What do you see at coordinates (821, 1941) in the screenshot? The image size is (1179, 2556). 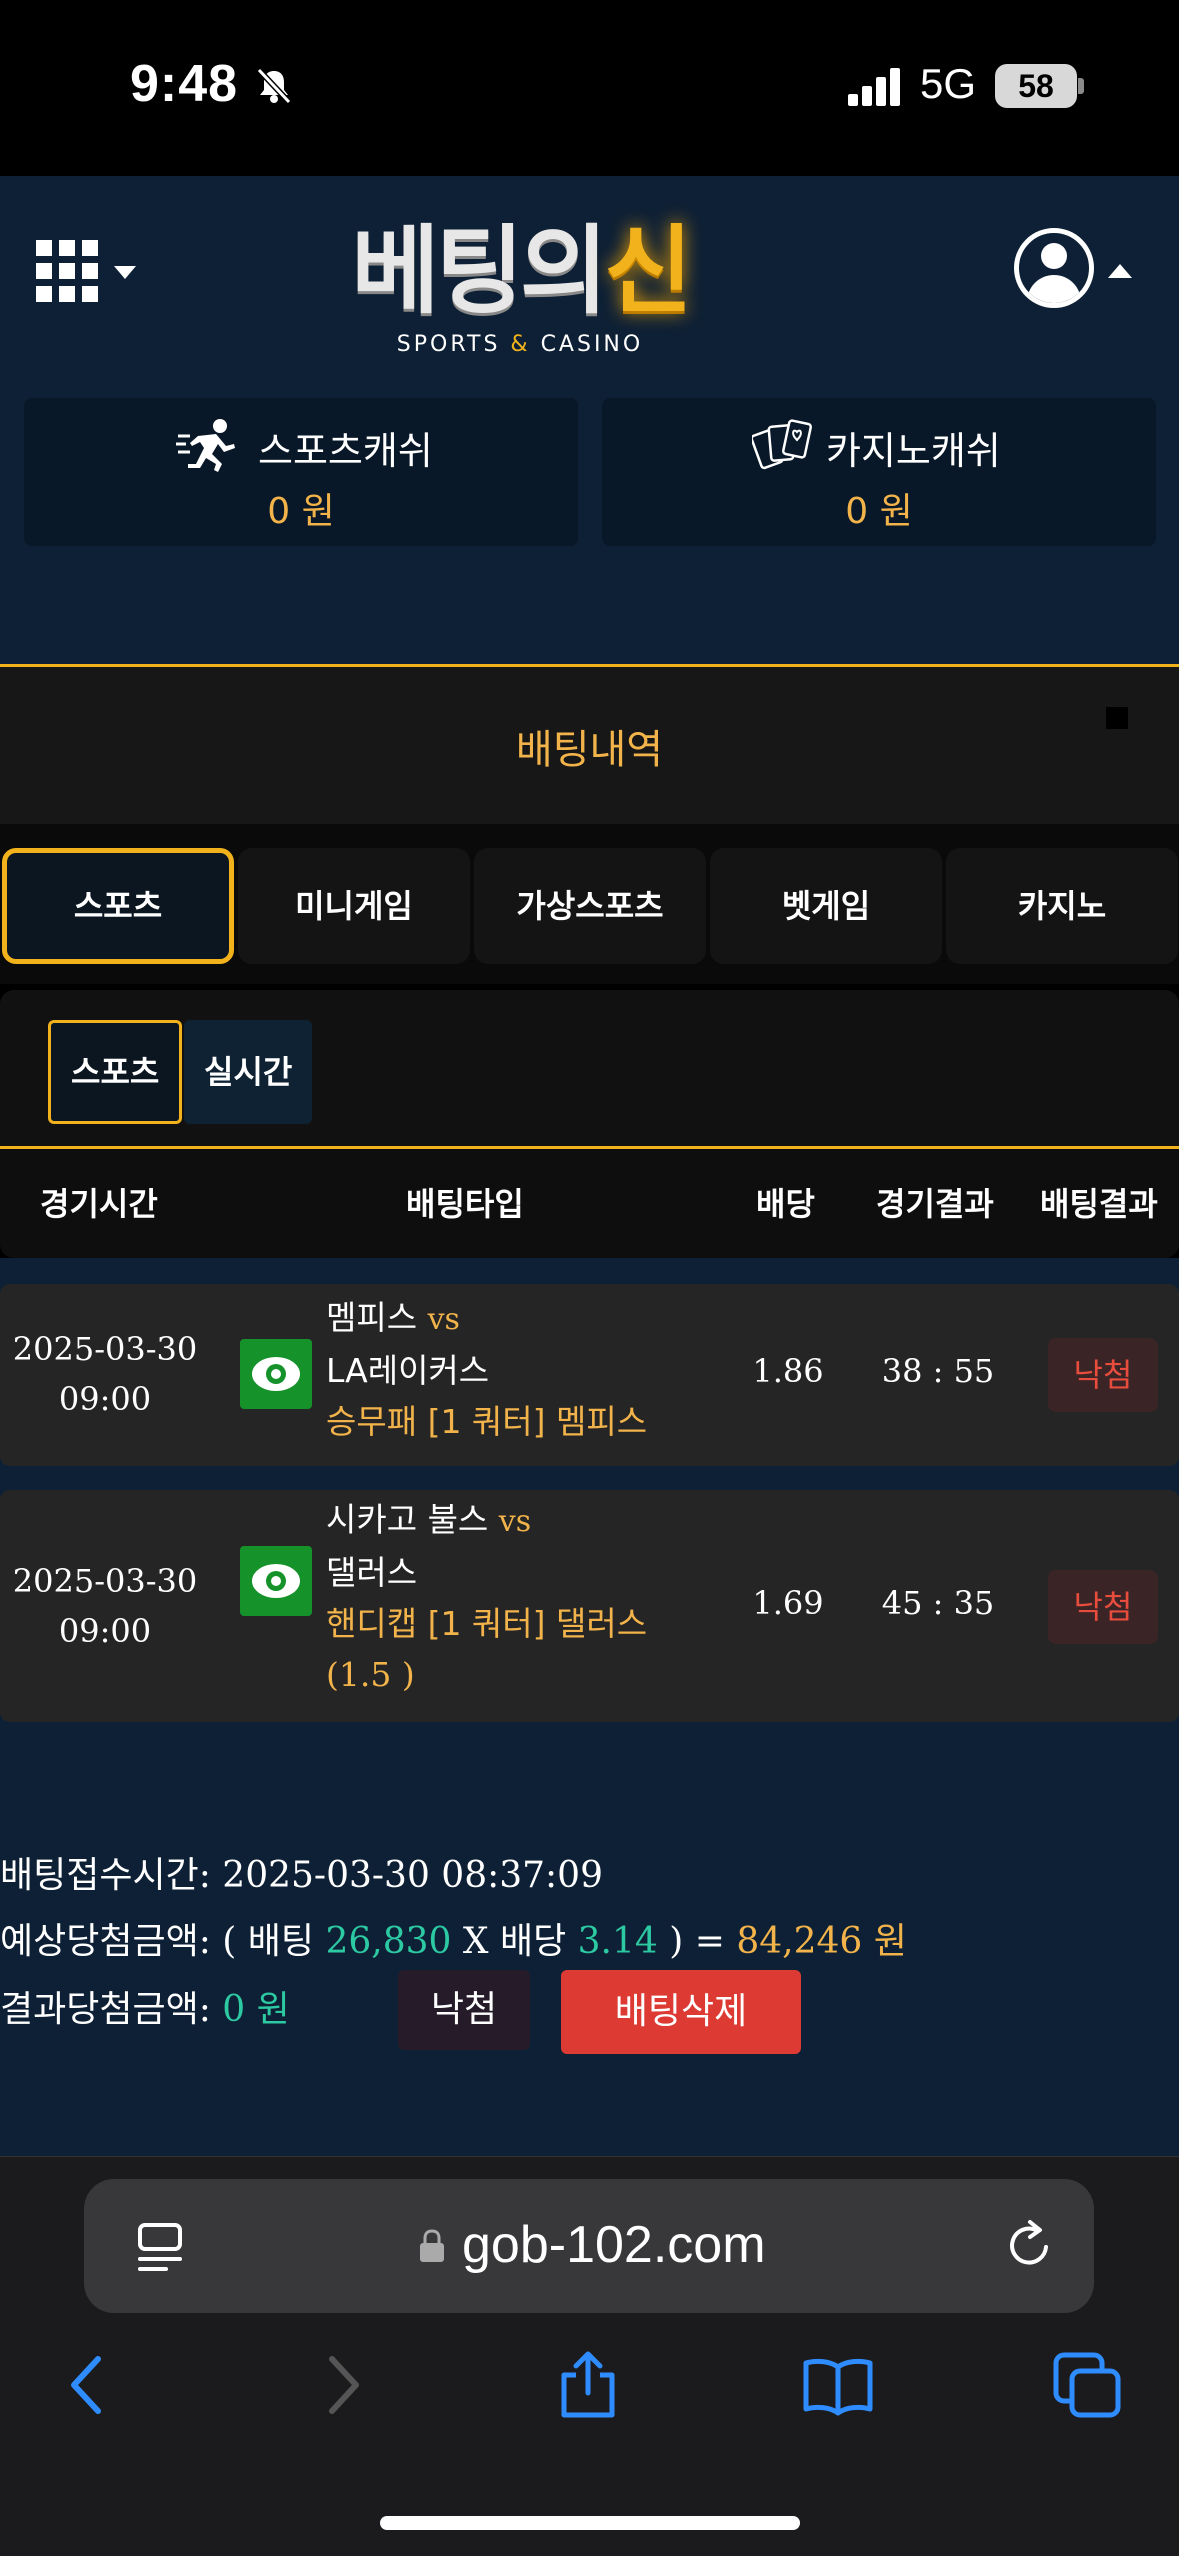 I see `expected-win: 84,246 원` at bounding box center [821, 1941].